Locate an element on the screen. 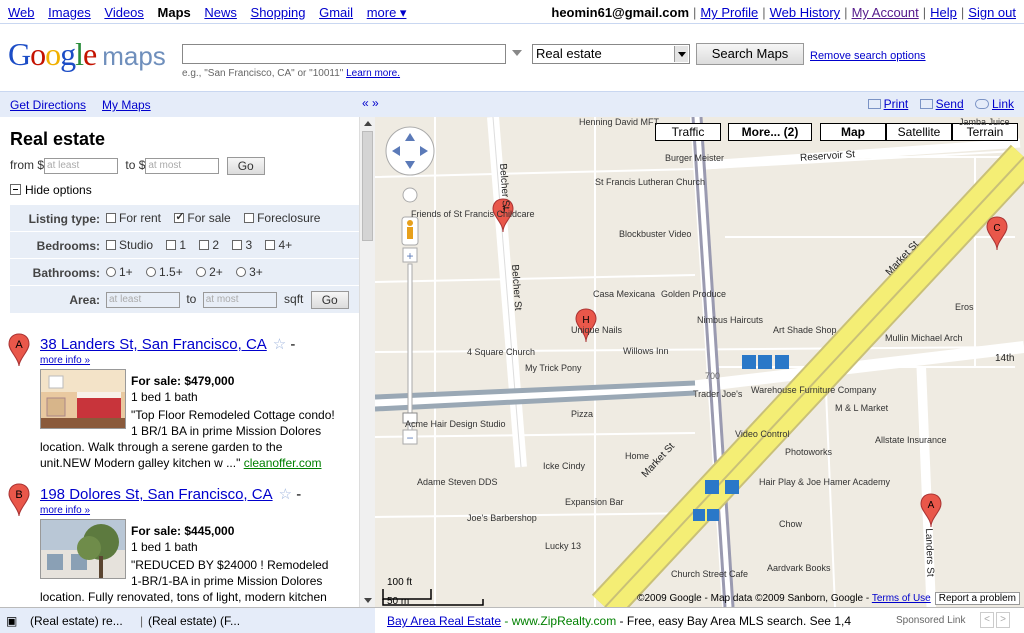 Image resolution: width=1024 pixels, height=633 pixels. poi-label: Blockbuster Video is located at coordinates (655, 234).